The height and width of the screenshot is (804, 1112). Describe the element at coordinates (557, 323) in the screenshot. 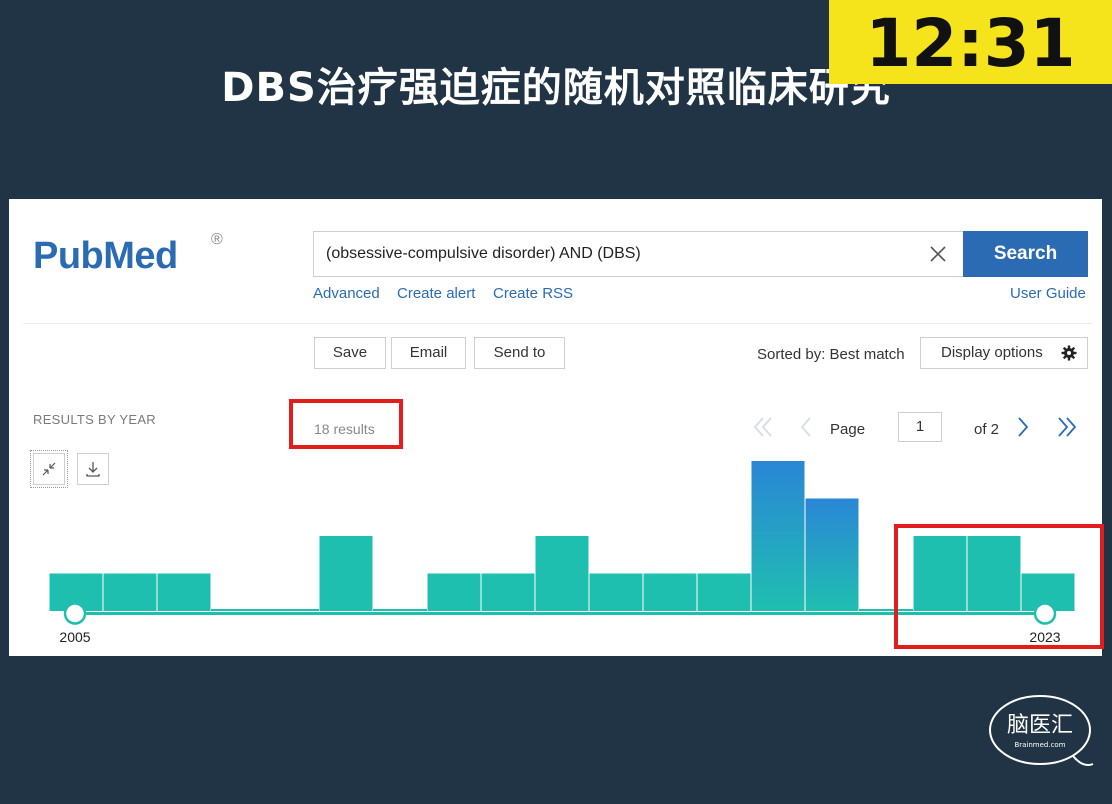

I see `divider` at that location.